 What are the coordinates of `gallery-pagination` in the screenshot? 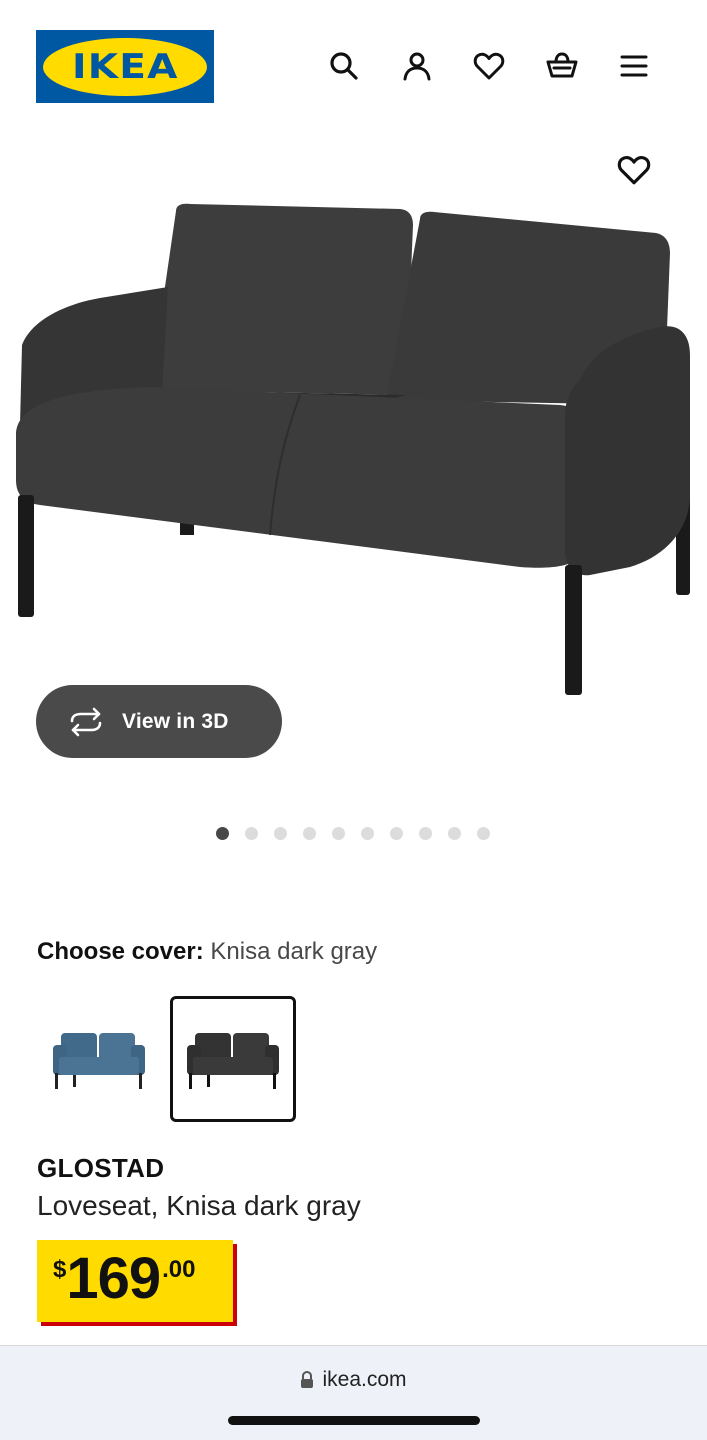 It's located at (361, 833).